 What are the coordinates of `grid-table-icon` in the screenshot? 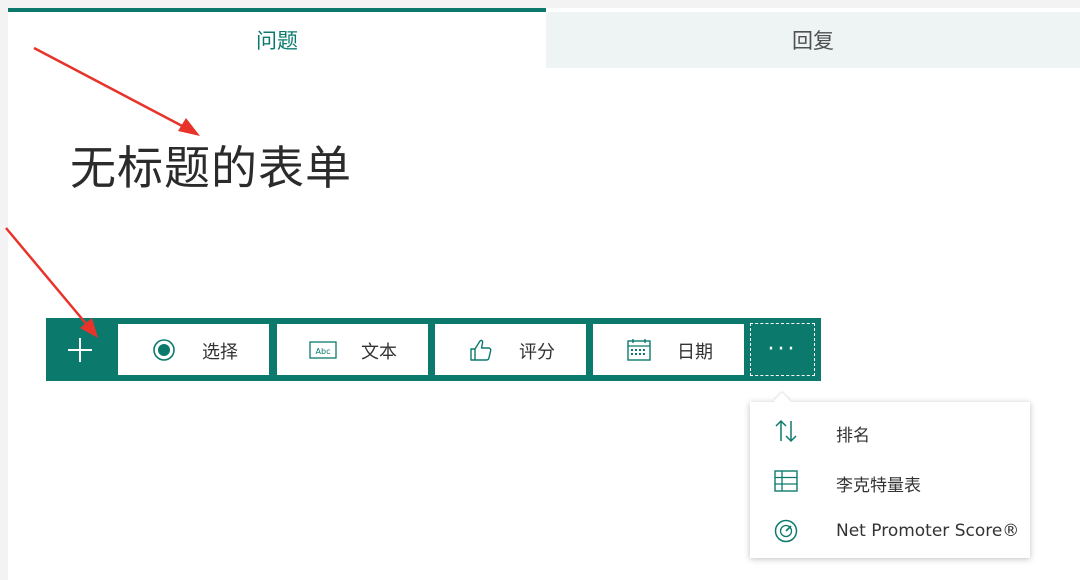 It's located at (786, 481).